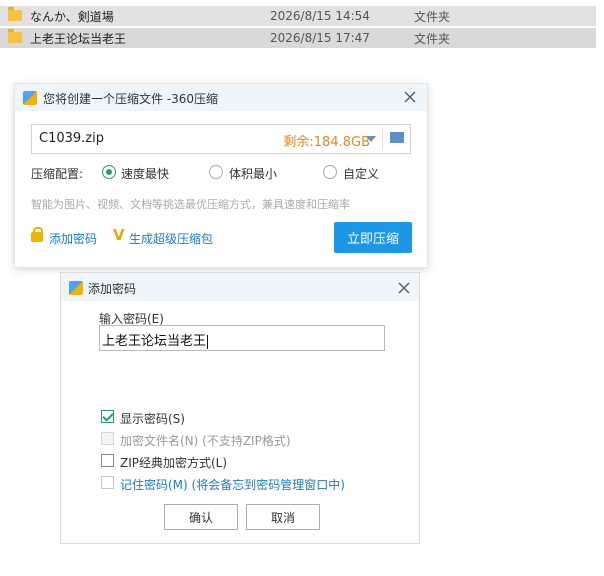  Describe the element at coordinates (73, 238) in the screenshot. I see `add-password-link: 添加密码` at that location.